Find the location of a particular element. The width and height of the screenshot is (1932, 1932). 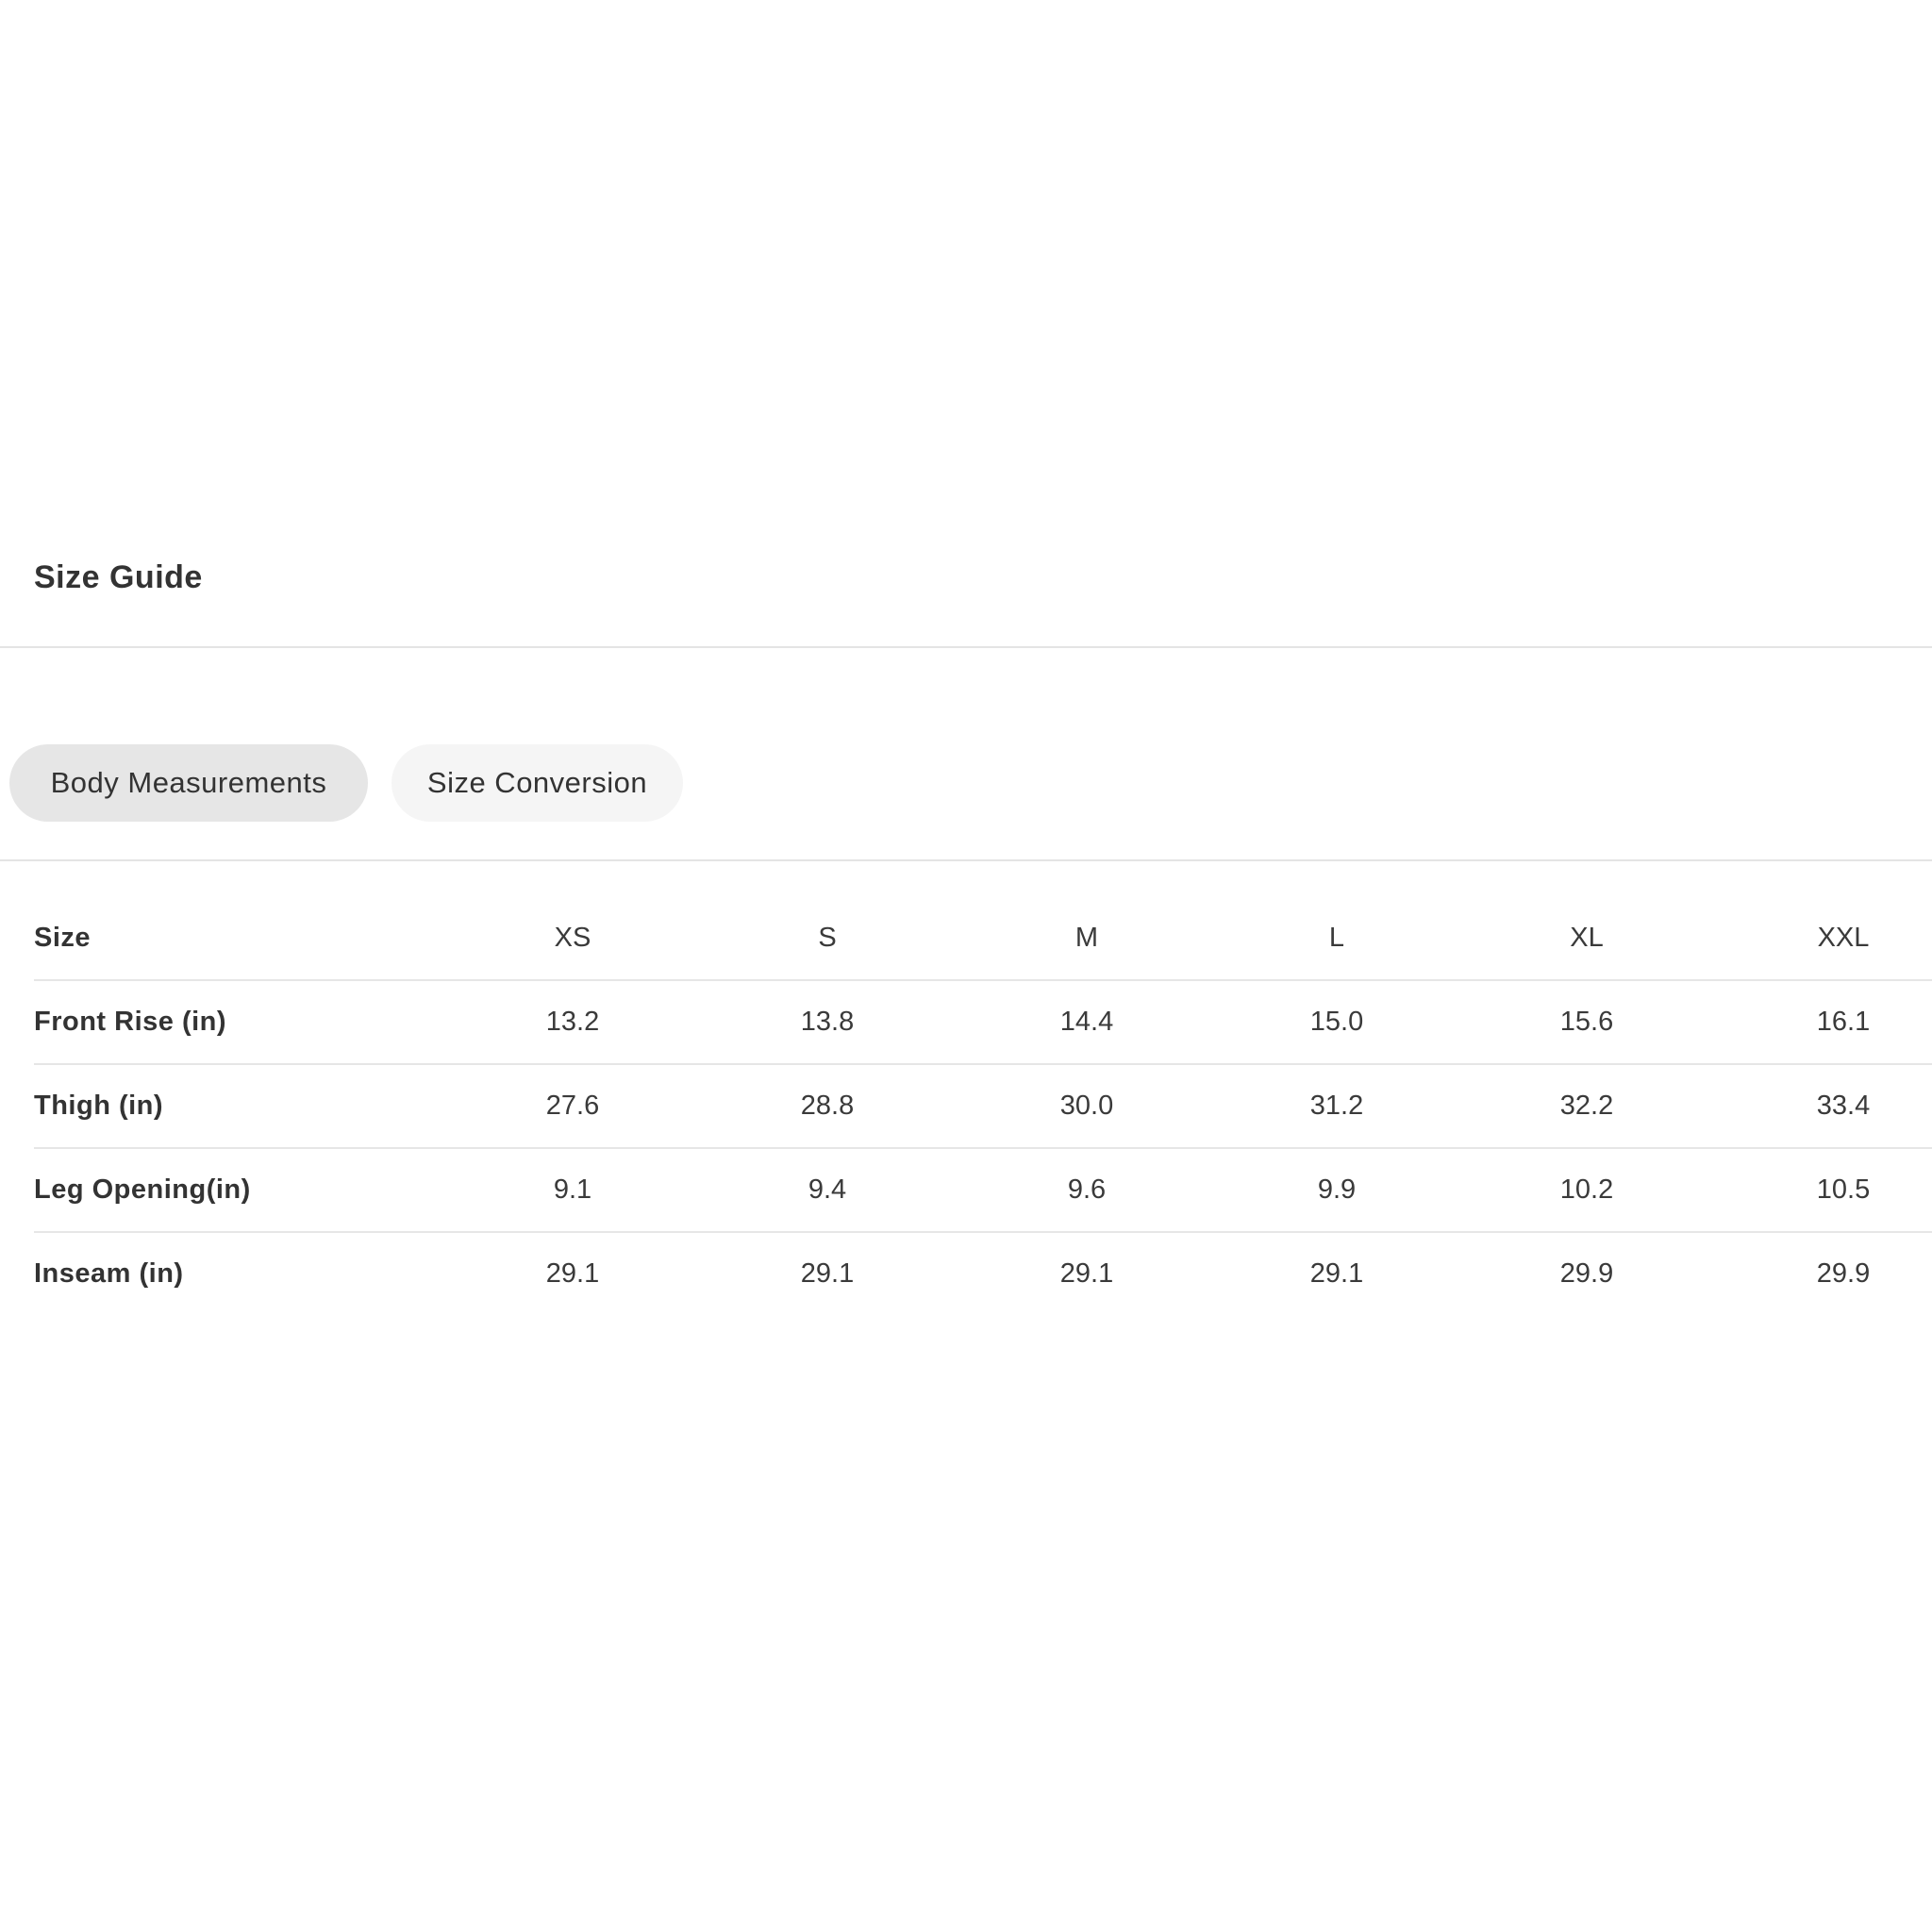

table-cell: 13.2 is located at coordinates (572, 1022).